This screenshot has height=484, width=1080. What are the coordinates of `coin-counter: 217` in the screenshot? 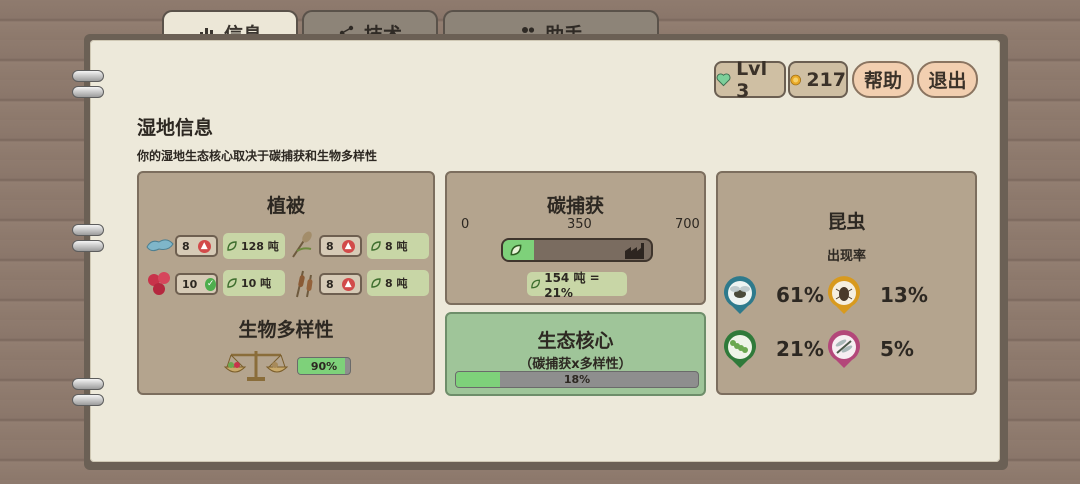 It's located at (818, 79).